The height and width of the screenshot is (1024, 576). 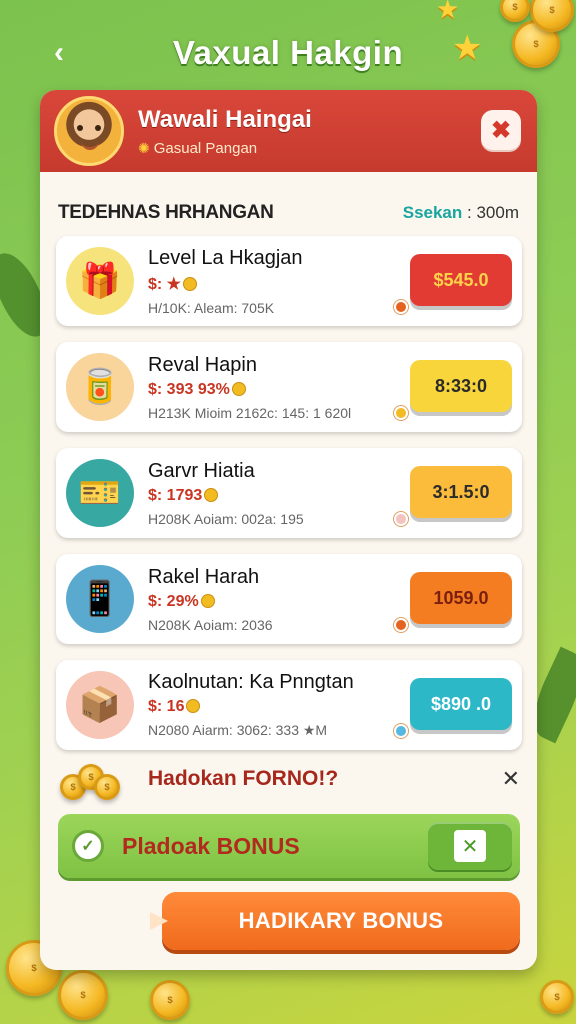 I want to click on section-header: TEDEHNAS HRHANGAN Ssekan : 300m, so click(x=288, y=201).